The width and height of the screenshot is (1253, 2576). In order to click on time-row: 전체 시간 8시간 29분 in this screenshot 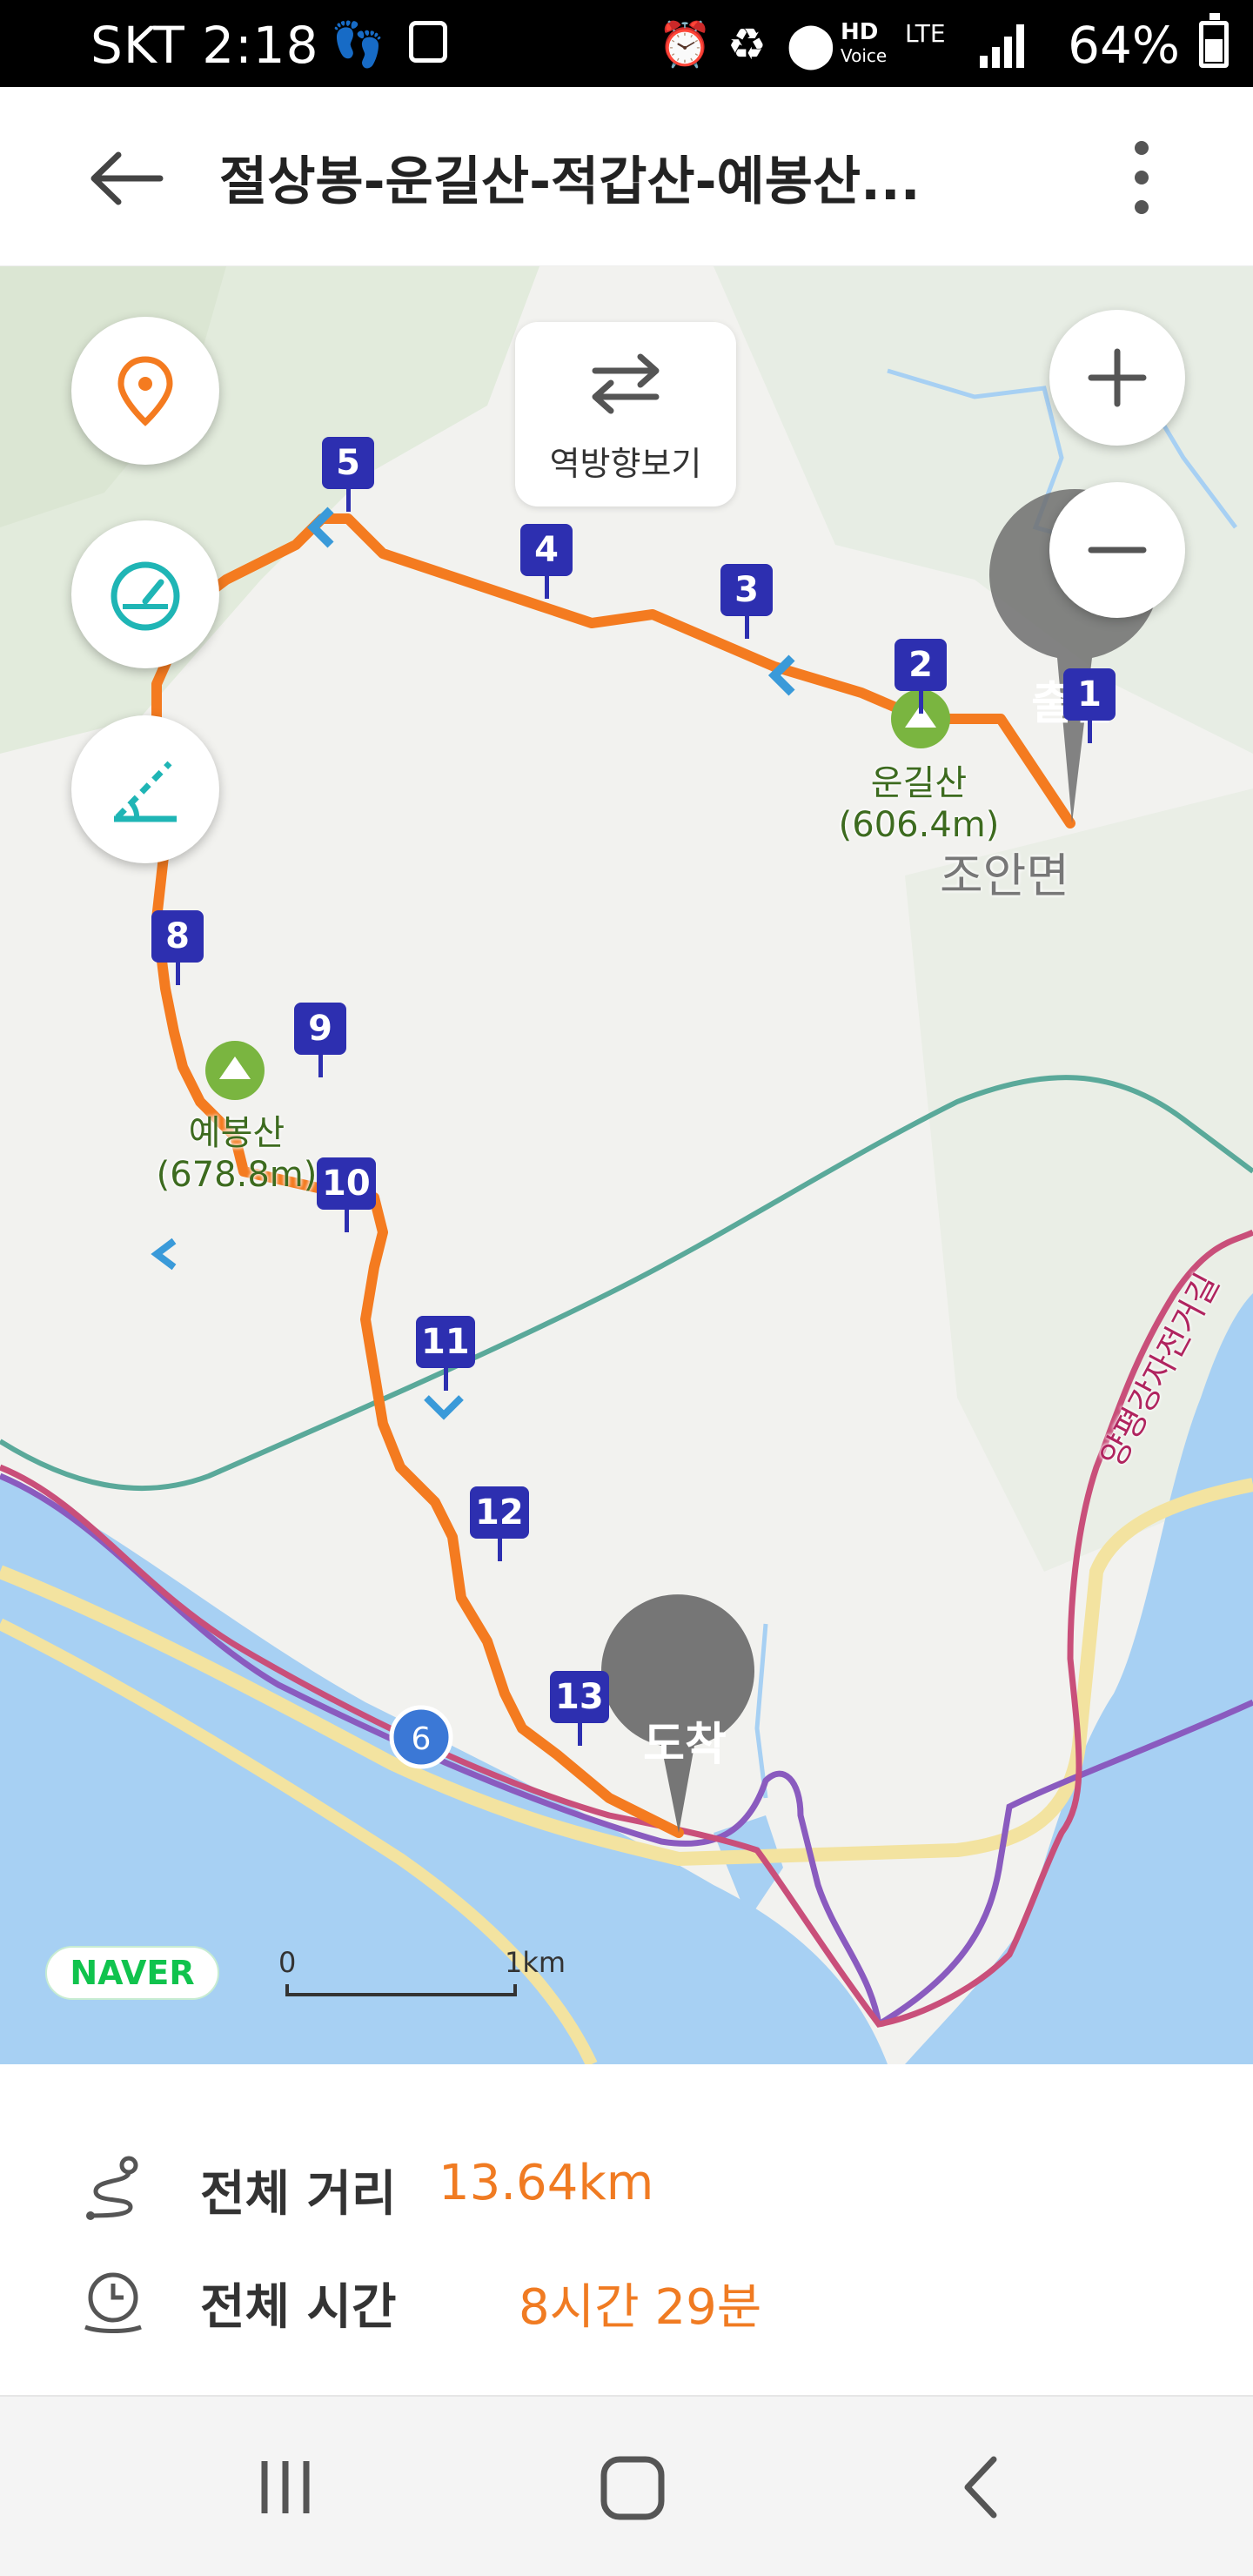, I will do `click(600, 2296)`.